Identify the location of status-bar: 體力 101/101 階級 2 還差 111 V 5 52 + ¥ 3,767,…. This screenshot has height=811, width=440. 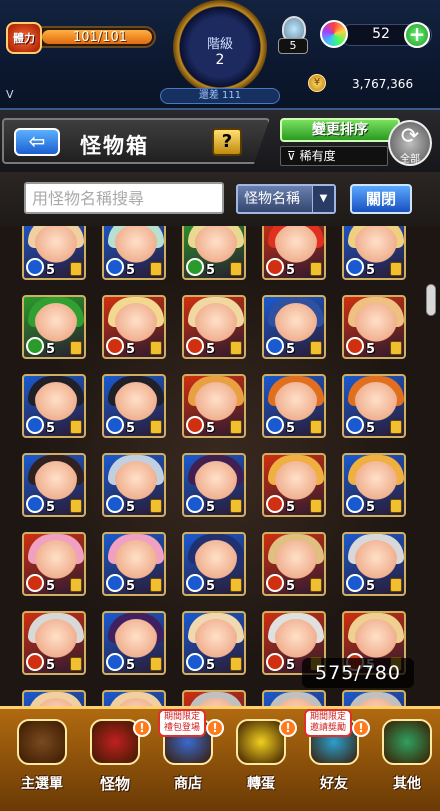
(220, 55).